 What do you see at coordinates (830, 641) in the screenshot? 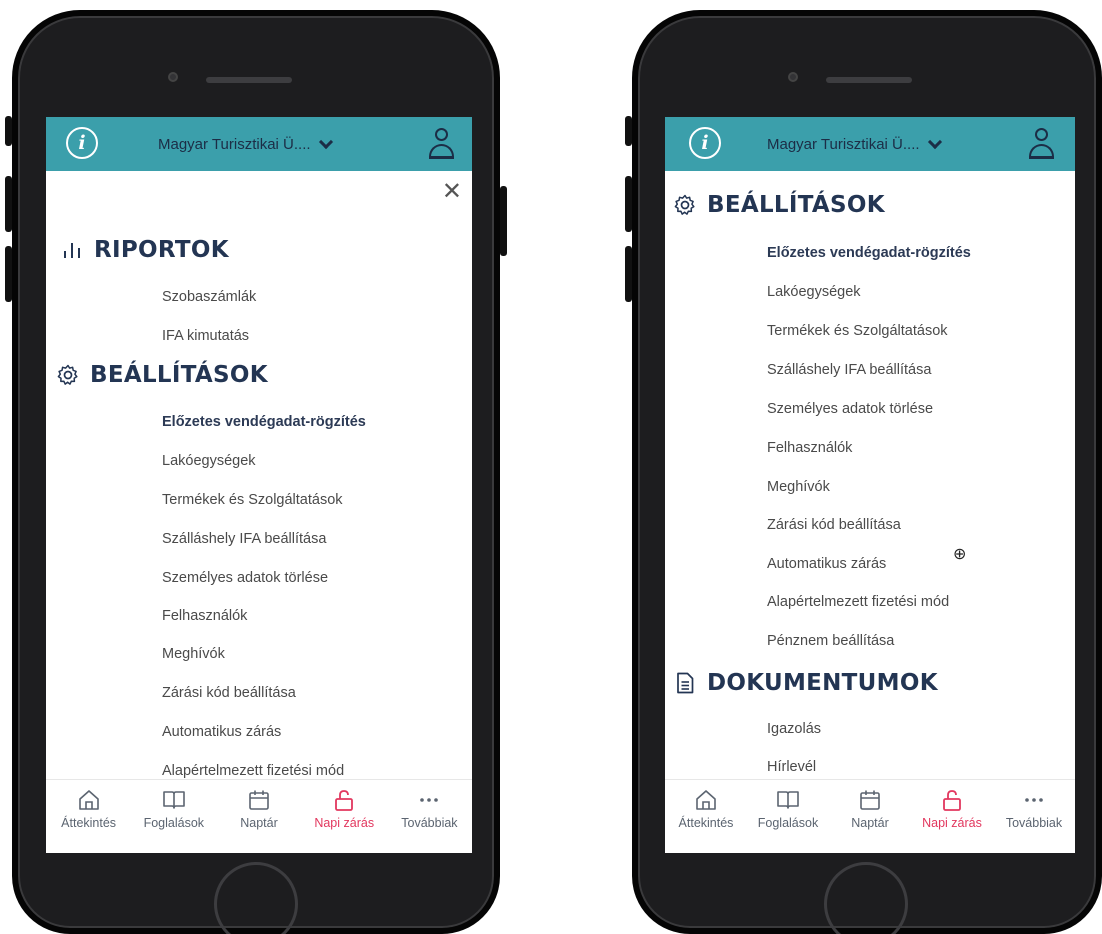
I see `menu-item-penznem: Pénznem beállítása` at bounding box center [830, 641].